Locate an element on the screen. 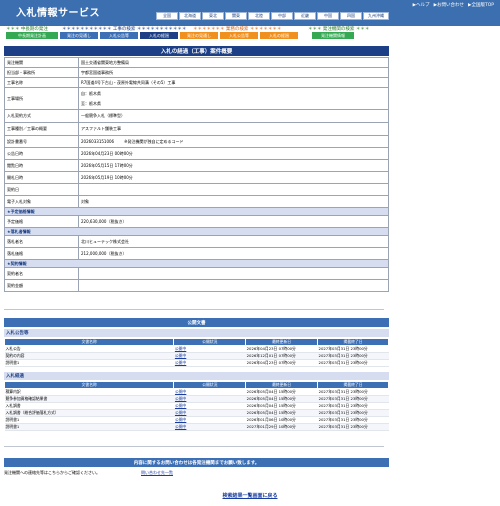 The image size is (500, 506). contact-row: 発注機関への連絡先等はこちらからご確認ください。 問い合わせ先一覧 is located at coordinates (196, 472).